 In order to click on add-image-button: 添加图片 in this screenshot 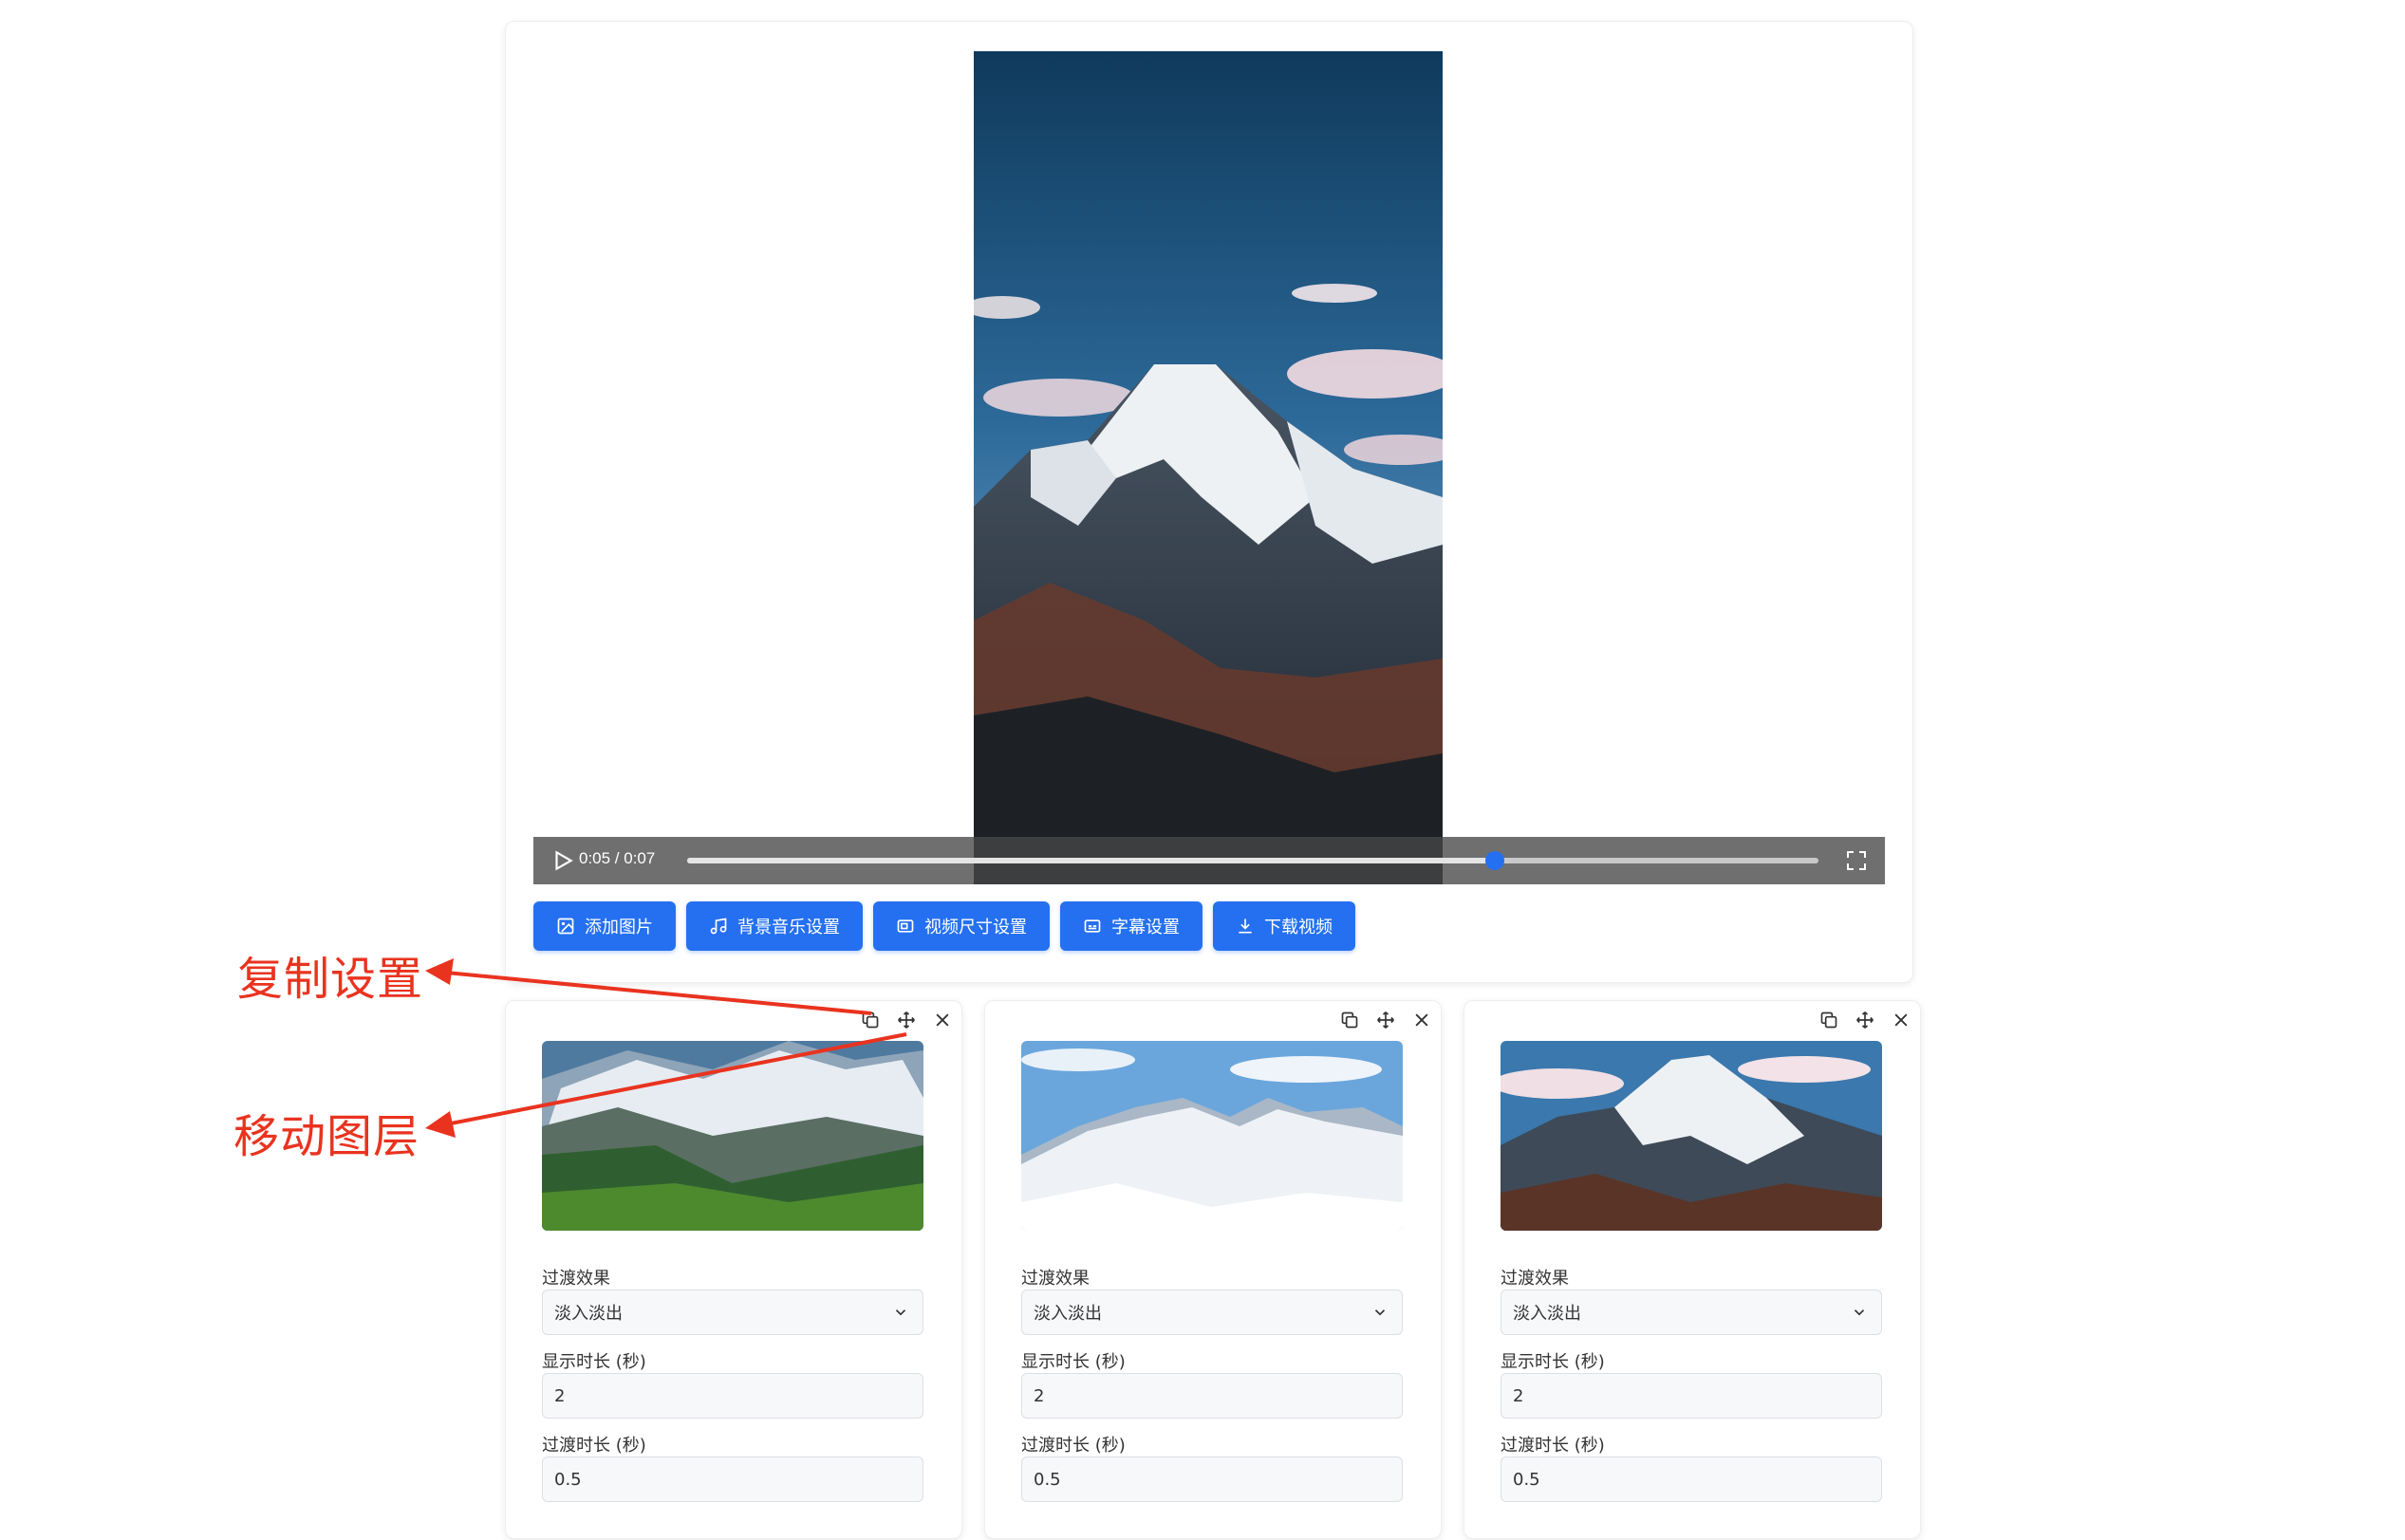, I will do `click(604, 926)`.